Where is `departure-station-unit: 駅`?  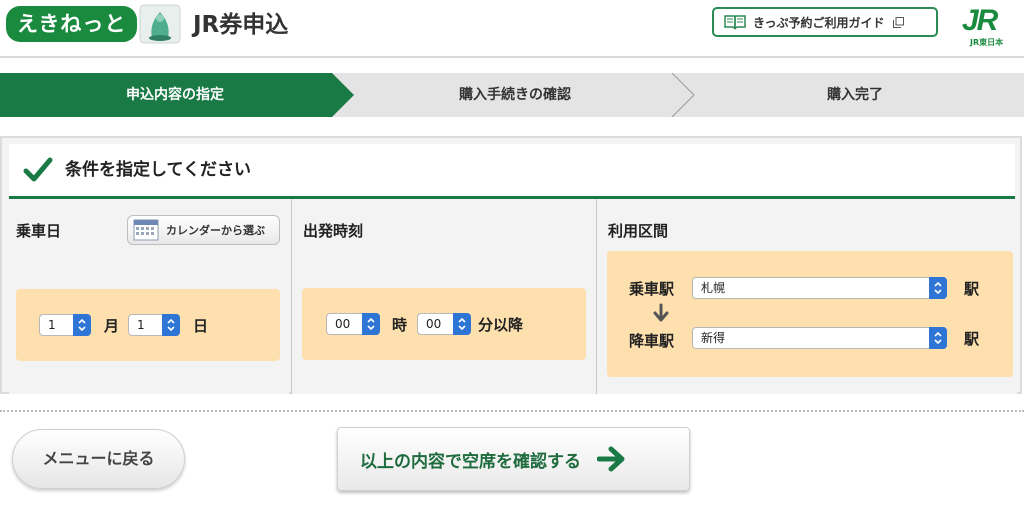 departure-station-unit: 駅 is located at coordinates (972, 289).